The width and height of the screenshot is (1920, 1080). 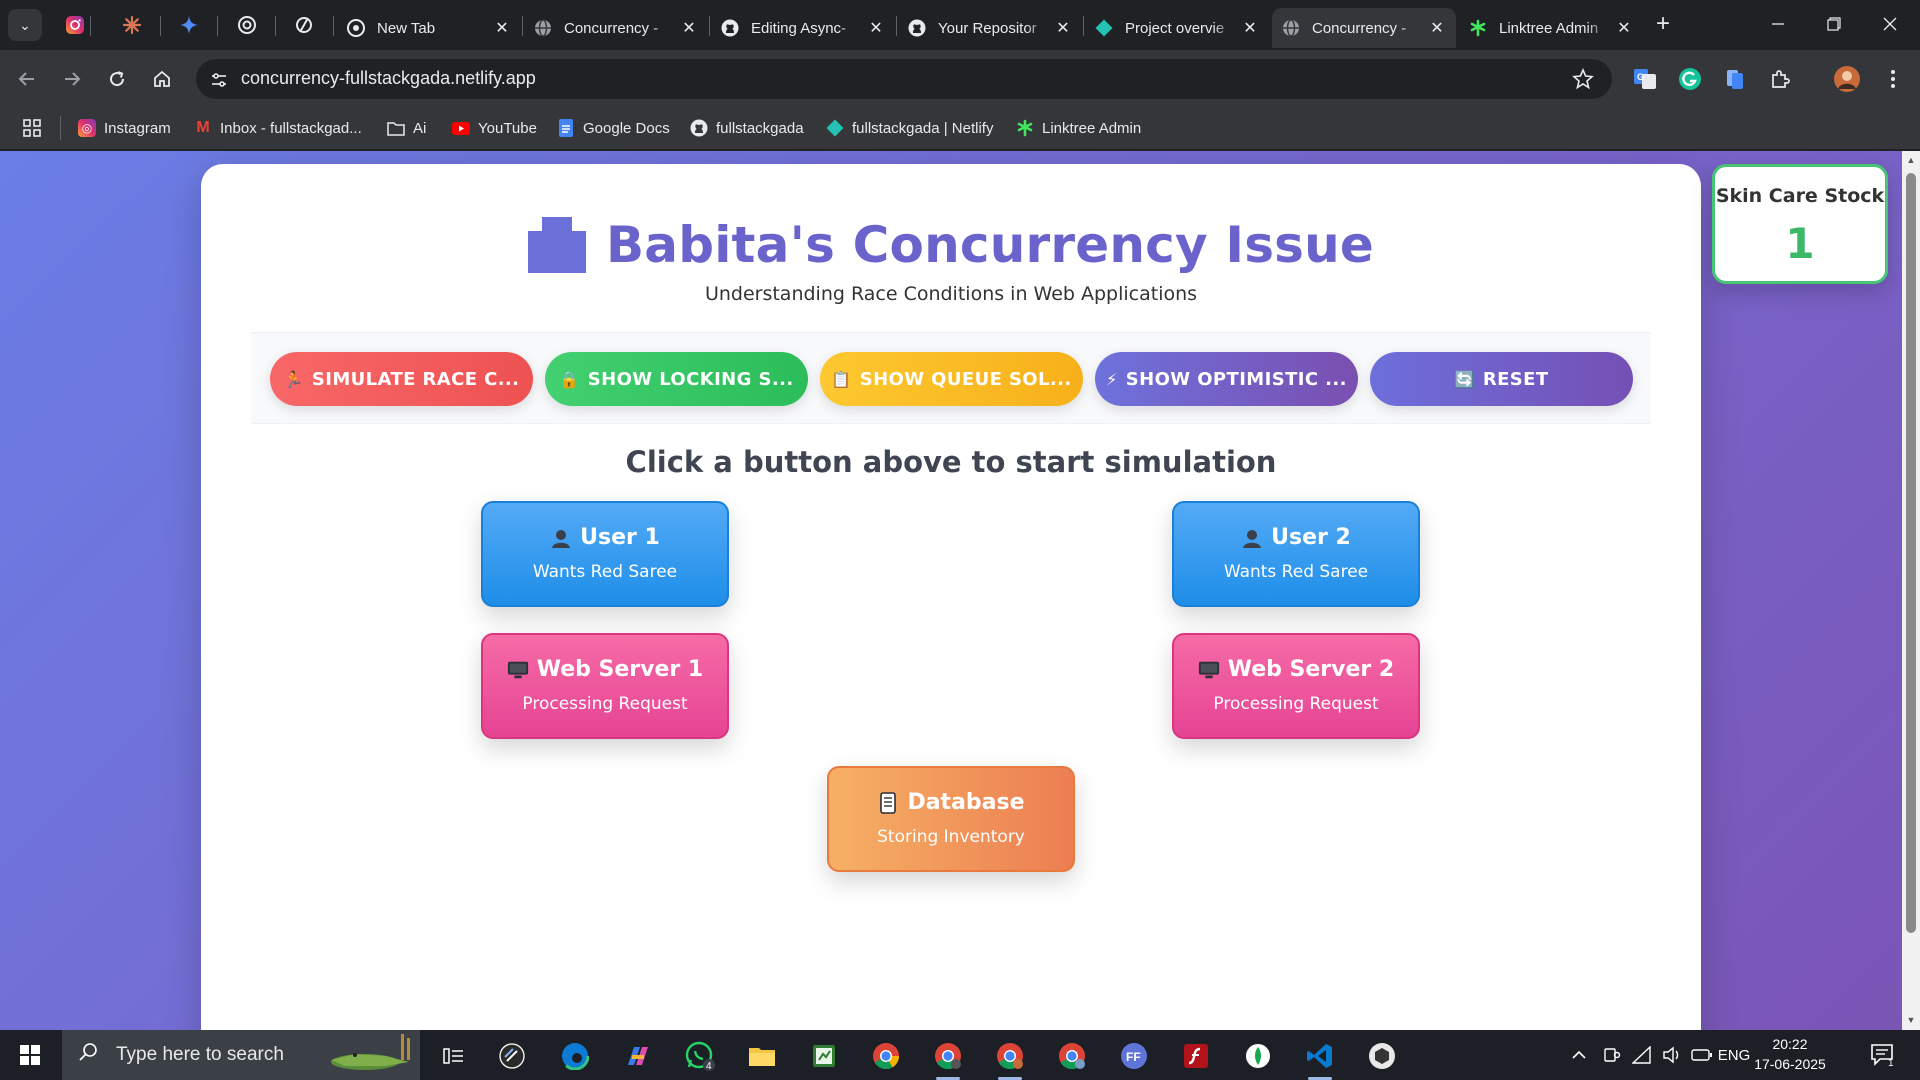 What do you see at coordinates (1702, 1055) in the screenshot?
I see `battery-icon` at bounding box center [1702, 1055].